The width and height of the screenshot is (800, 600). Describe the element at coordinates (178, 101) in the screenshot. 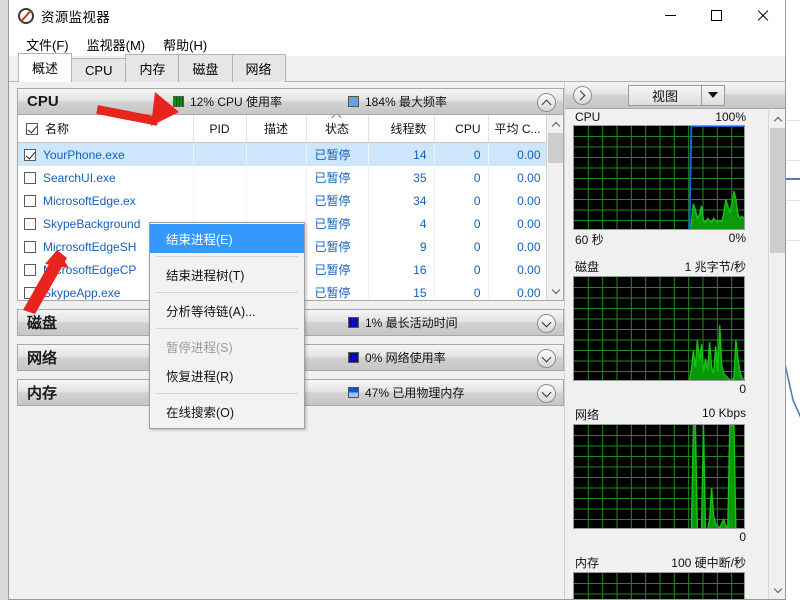

I see `cpu-usage-swatch-icon` at that location.